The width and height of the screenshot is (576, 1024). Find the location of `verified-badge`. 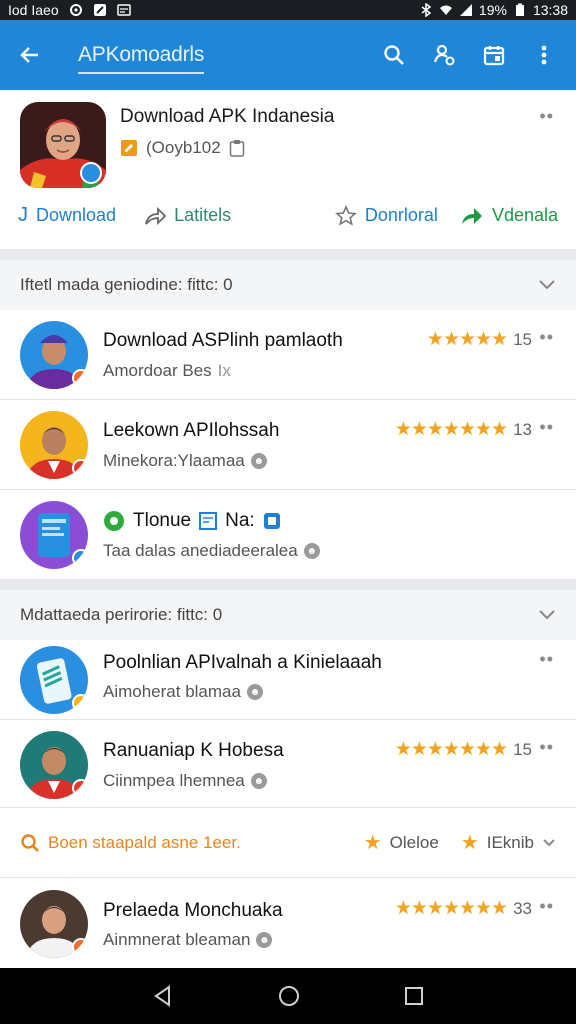

verified-badge is located at coordinates (91, 173).